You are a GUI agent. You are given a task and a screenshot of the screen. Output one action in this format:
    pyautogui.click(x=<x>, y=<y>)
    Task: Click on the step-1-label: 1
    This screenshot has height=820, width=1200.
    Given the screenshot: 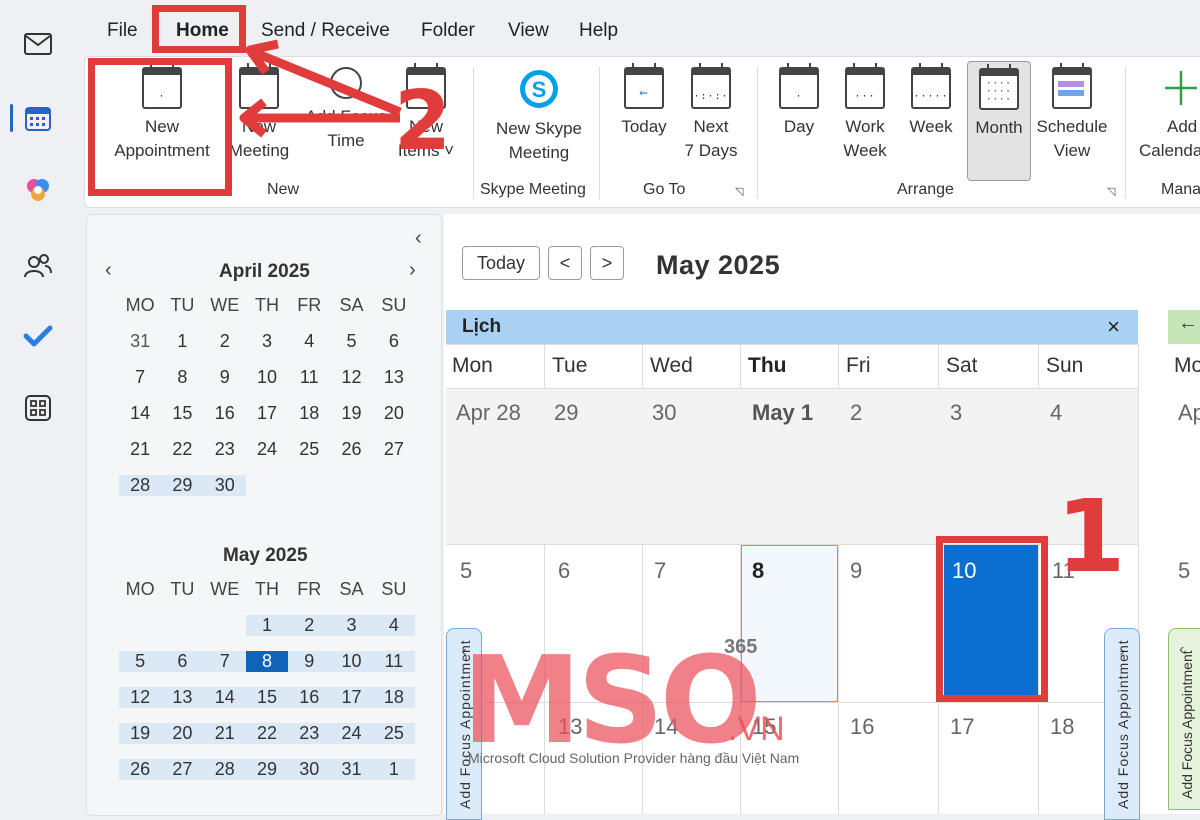 What is the action you would take?
    pyautogui.click(x=1091, y=536)
    